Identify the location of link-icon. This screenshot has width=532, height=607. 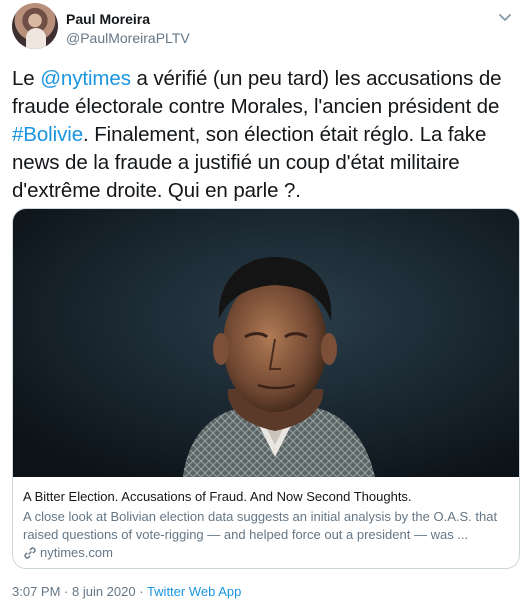
(30, 553).